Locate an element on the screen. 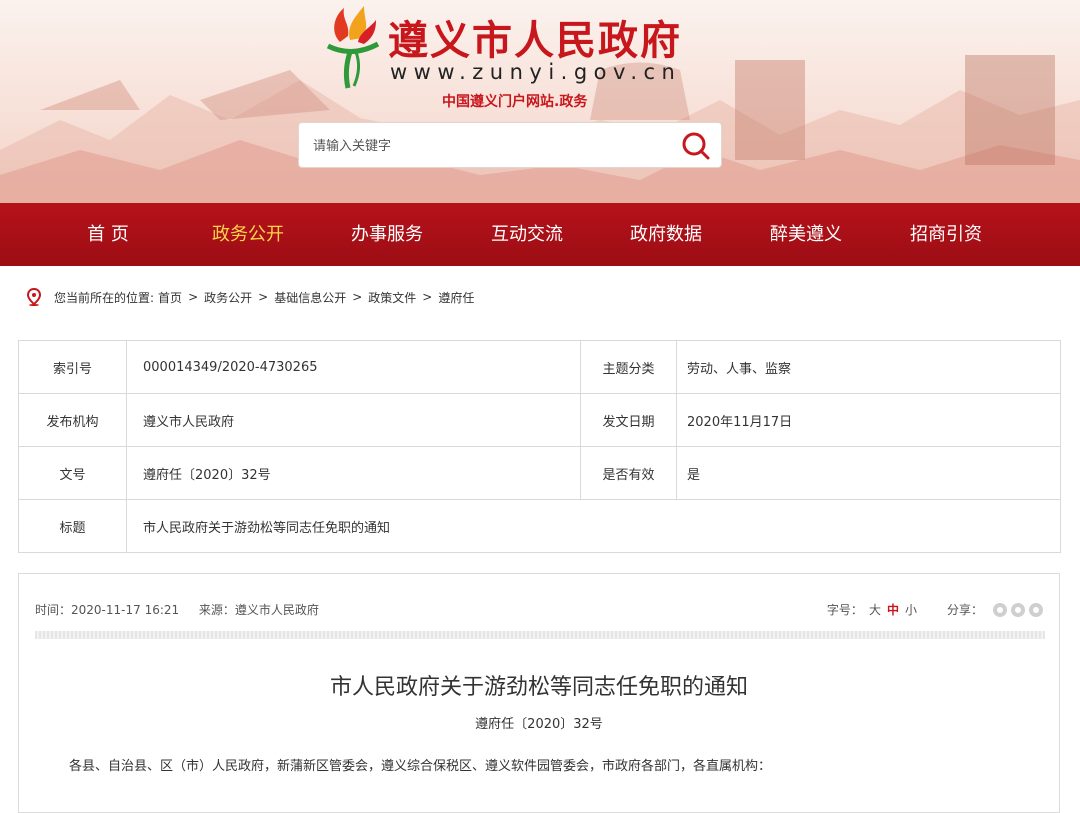  location-pin-icon is located at coordinates (34, 297).